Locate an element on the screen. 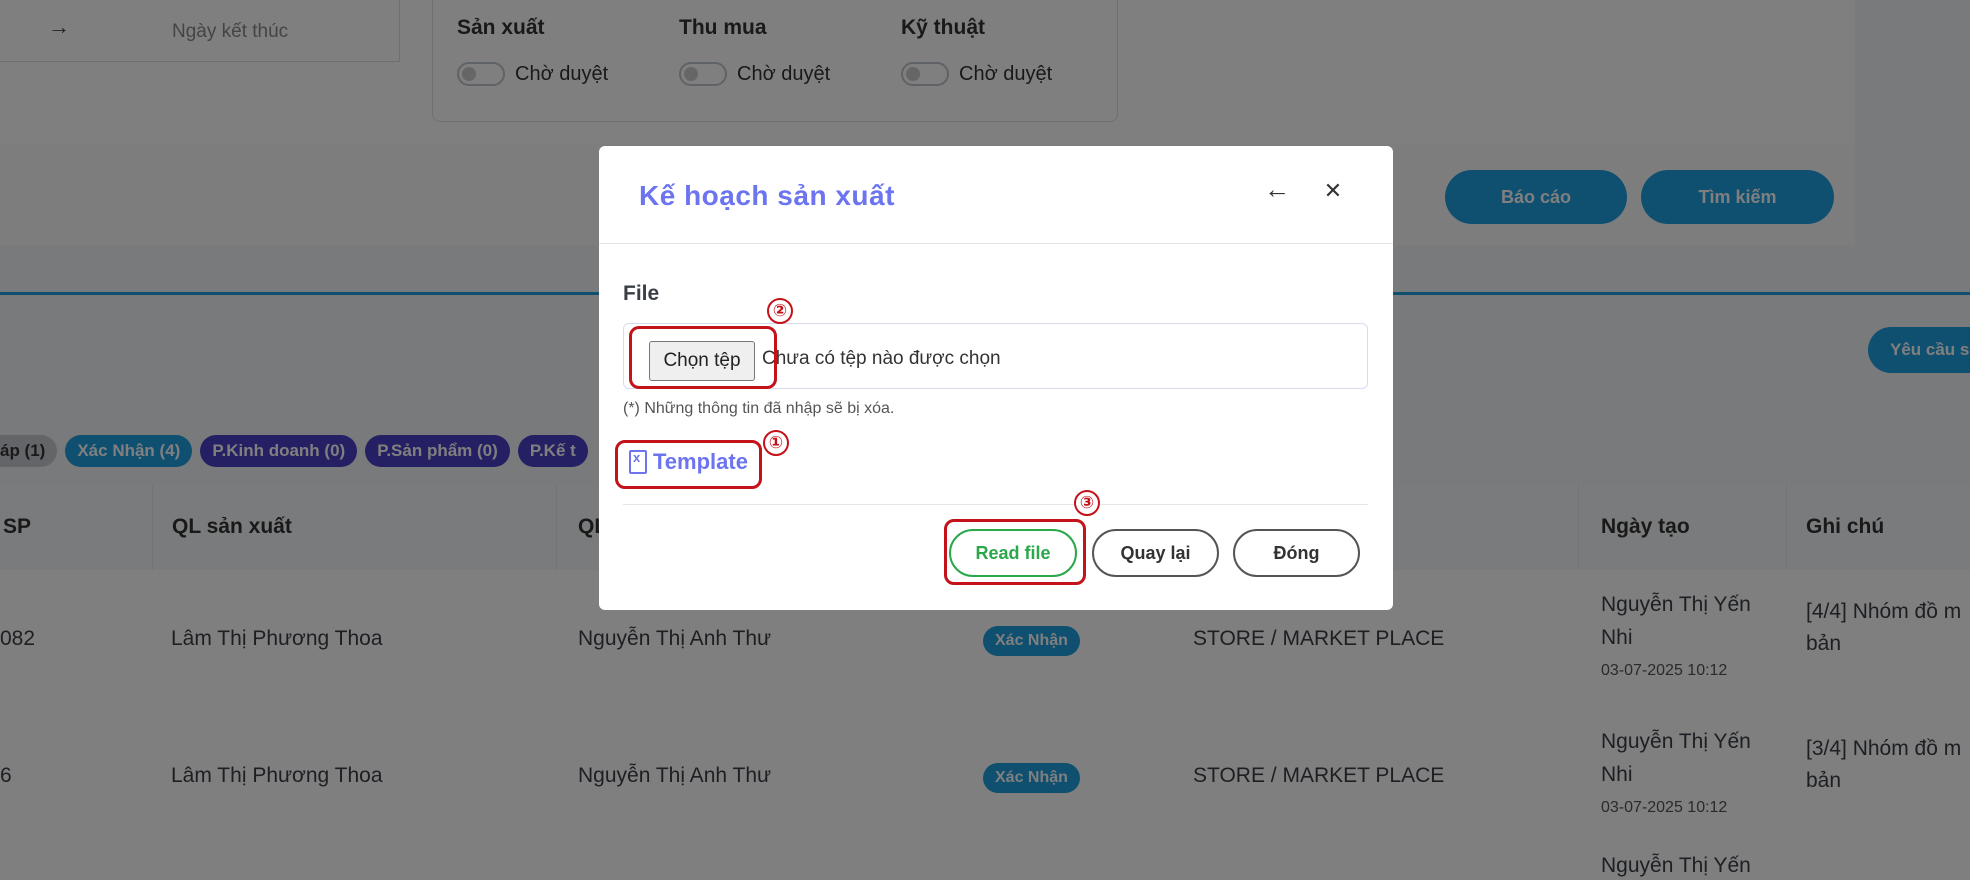 This screenshot has width=1970, height=884. modal-title: Kế hoạch sản xuất is located at coordinates (767, 195).